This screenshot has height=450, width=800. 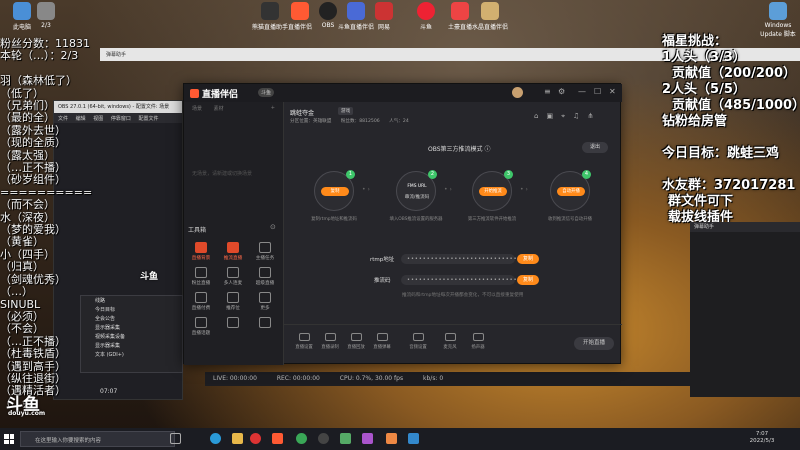 I want to click on tool-item: 推荐位, so click(x=233, y=301).